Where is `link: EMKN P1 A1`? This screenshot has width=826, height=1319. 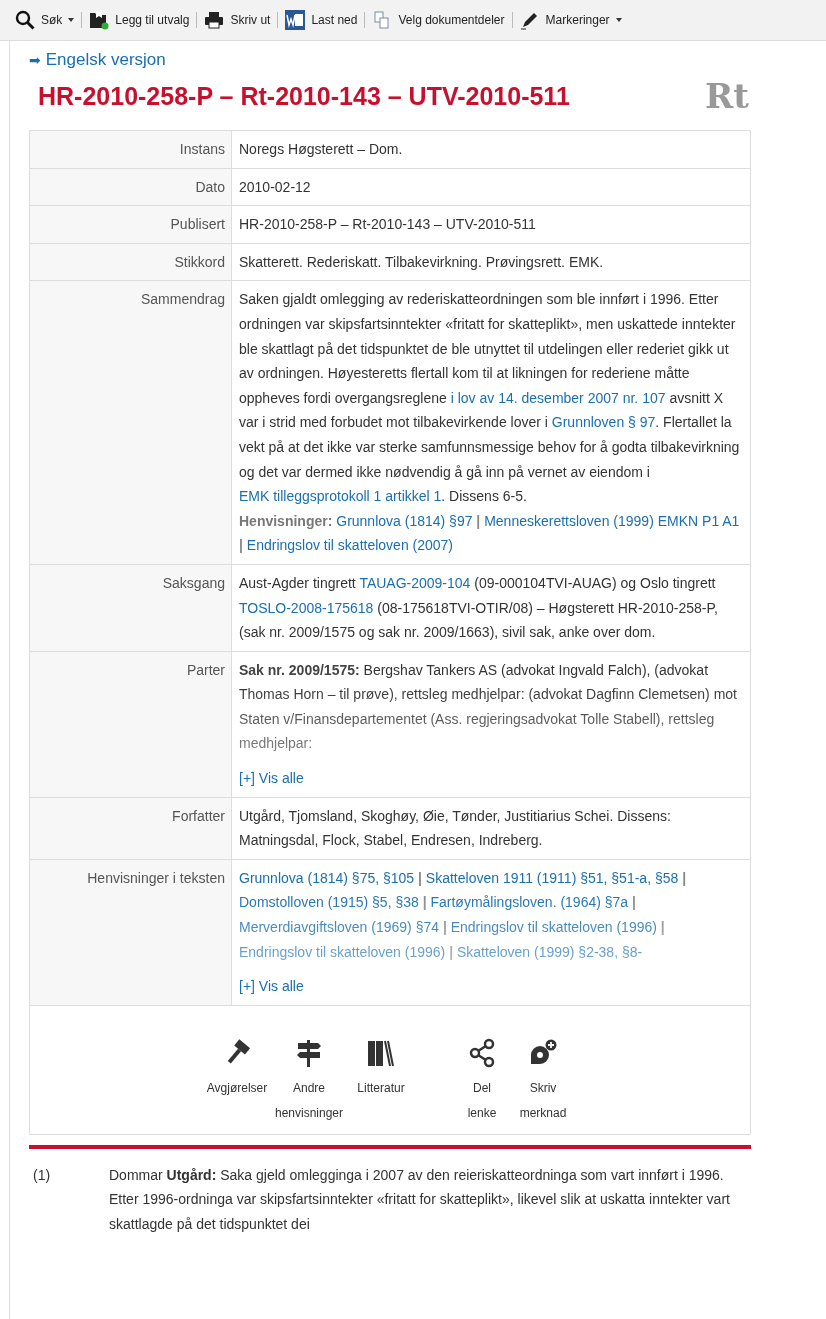
link: EMKN P1 A1 is located at coordinates (698, 520).